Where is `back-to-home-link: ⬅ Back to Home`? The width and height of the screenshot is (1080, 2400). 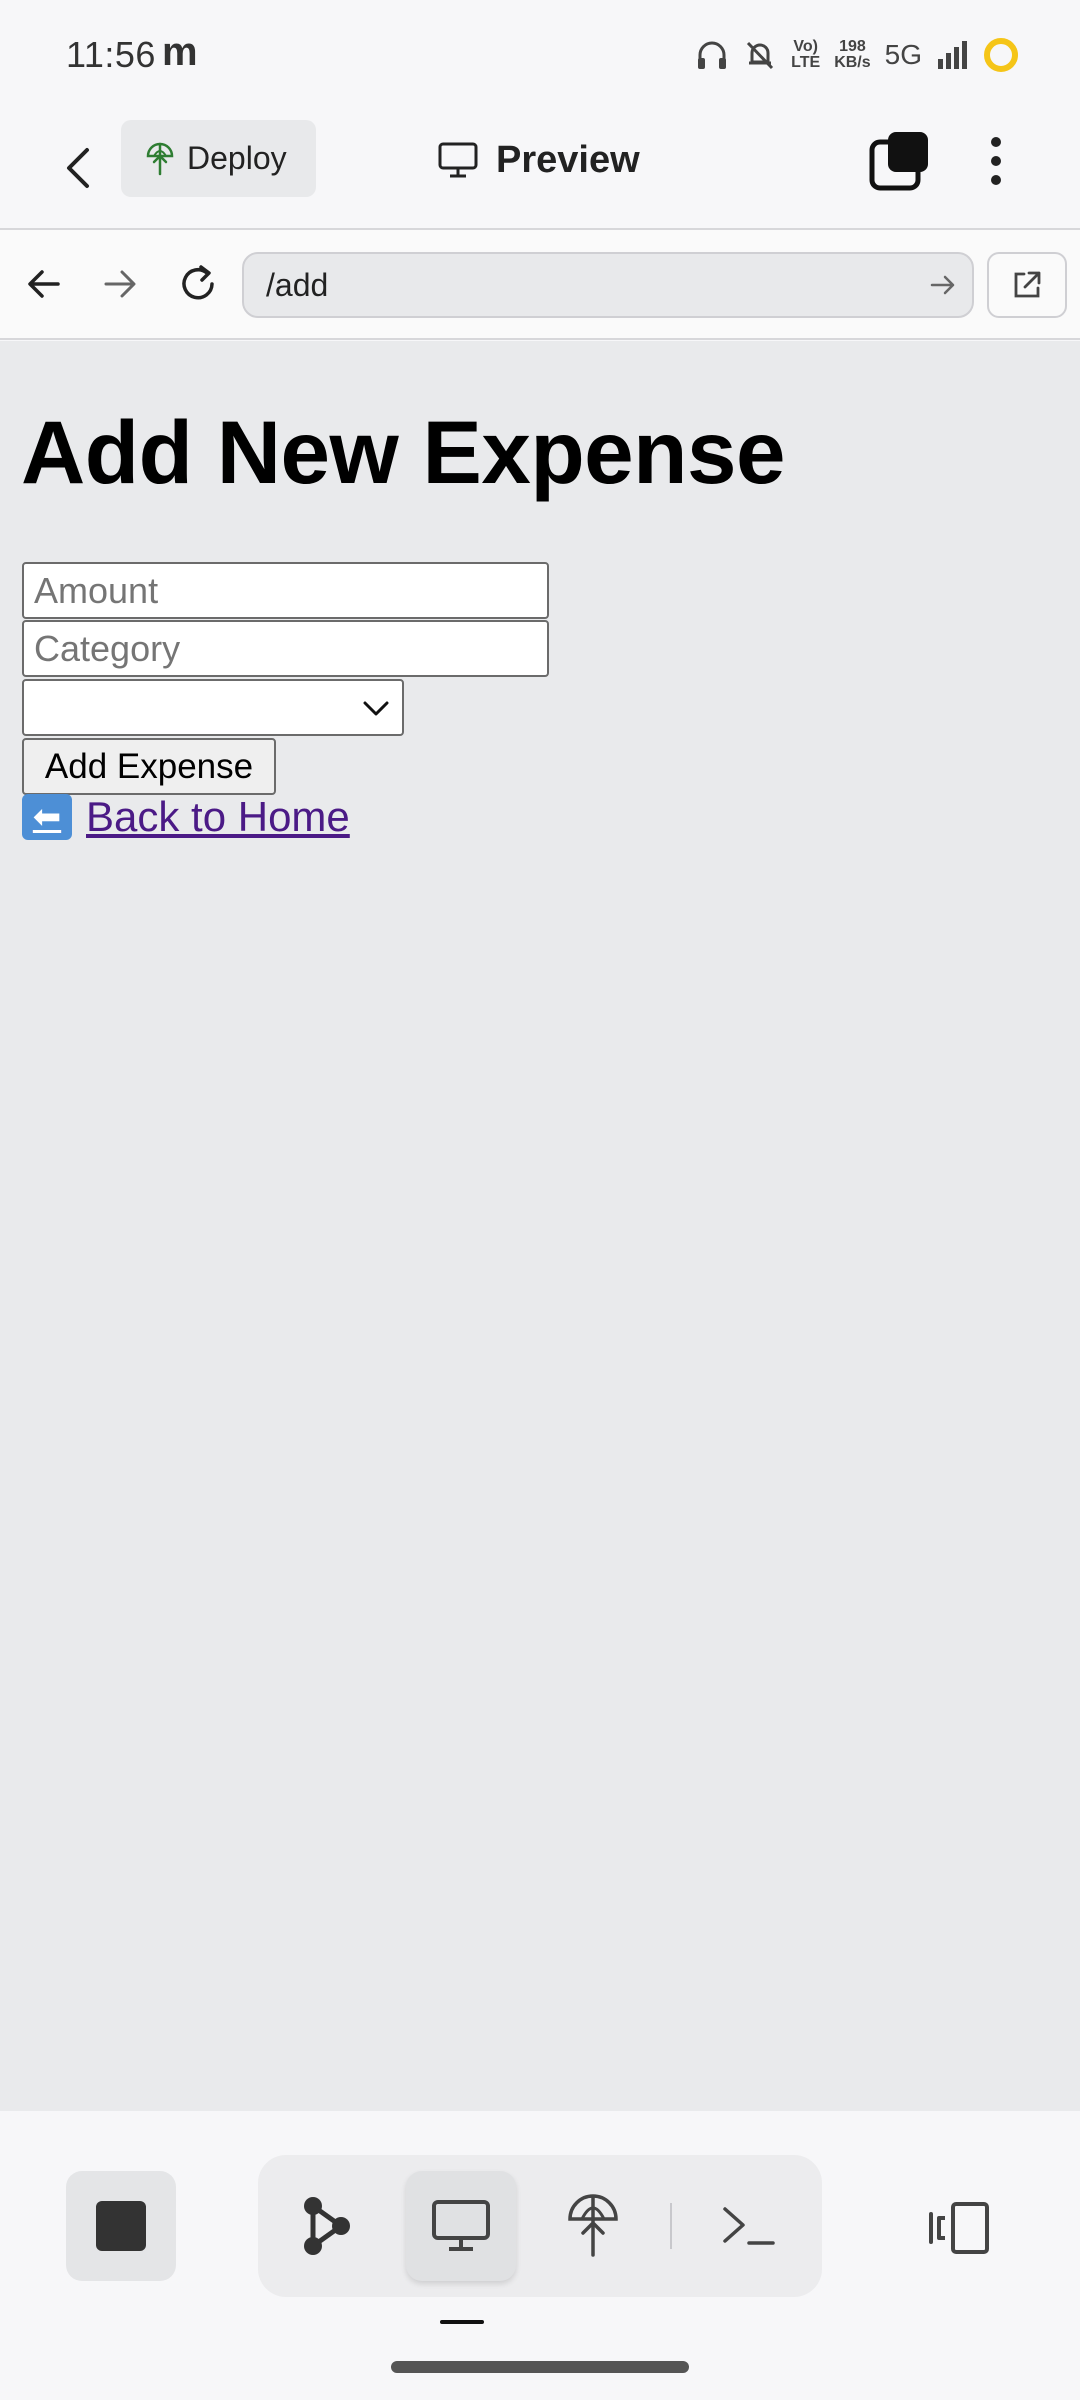
back-to-home-link: ⬅ Back to Home is located at coordinates (186, 817).